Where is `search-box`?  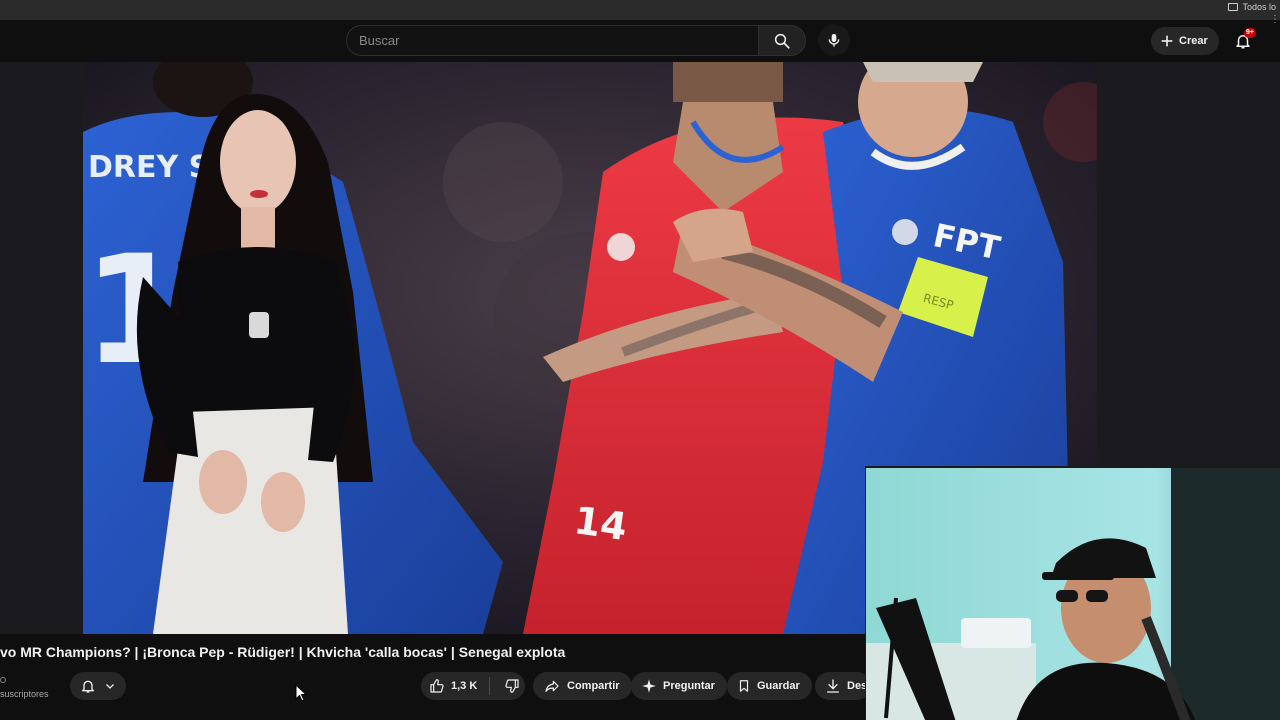 search-box is located at coordinates (552, 40).